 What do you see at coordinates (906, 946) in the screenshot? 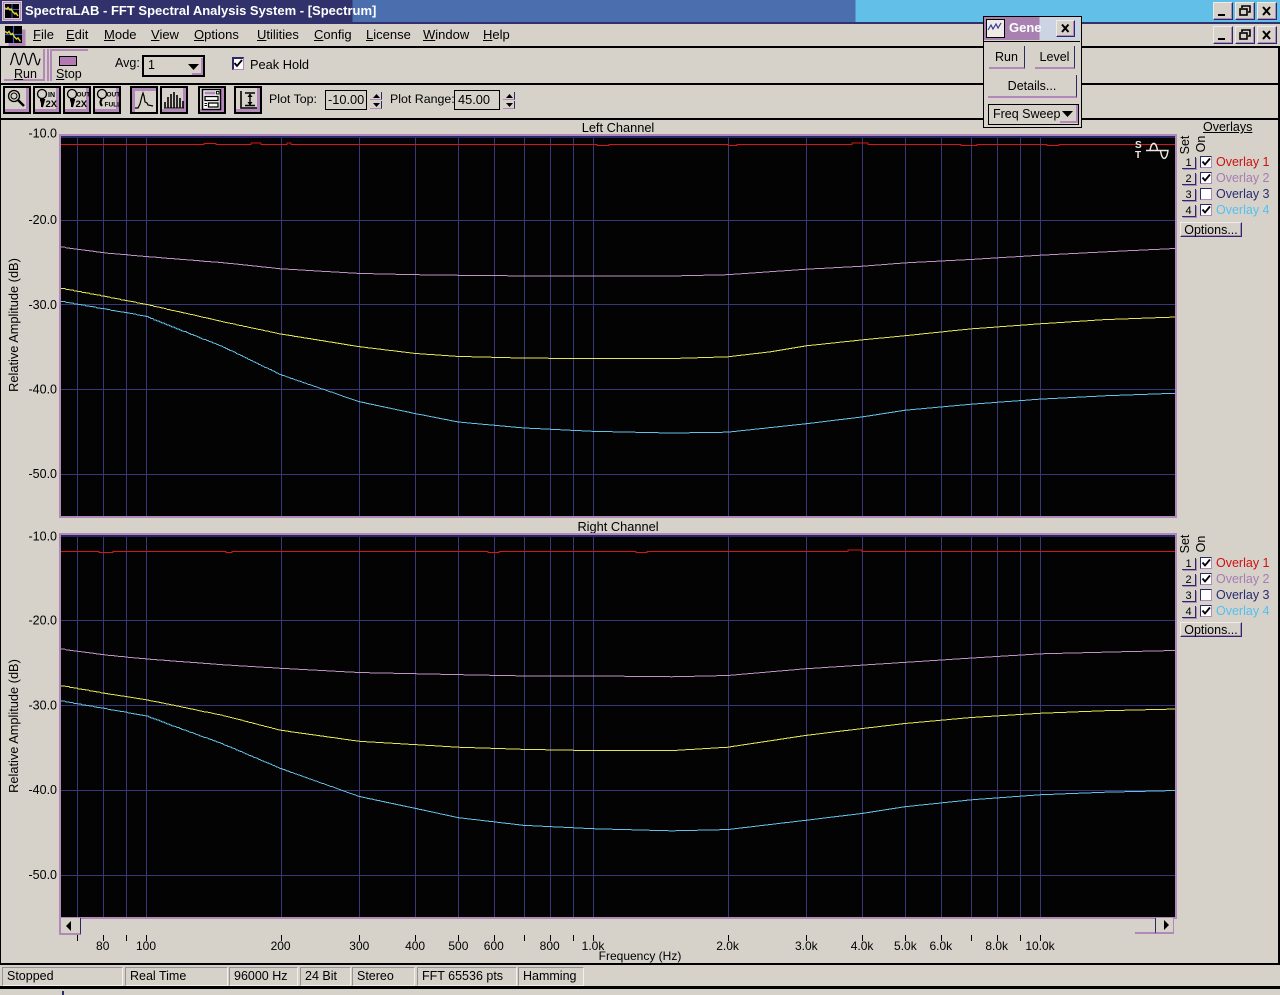
I see `svg-text: 5.0k` at bounding box center [906, 946].